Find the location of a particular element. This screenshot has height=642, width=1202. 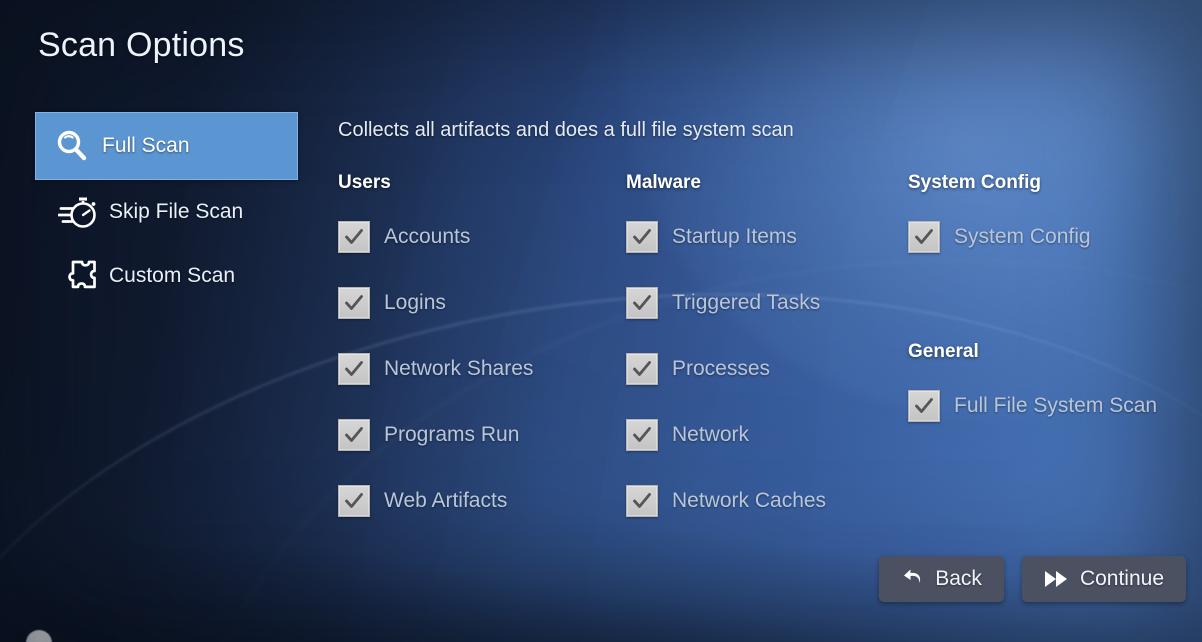

back-button-label: Back is located at coordinates (958, 578).